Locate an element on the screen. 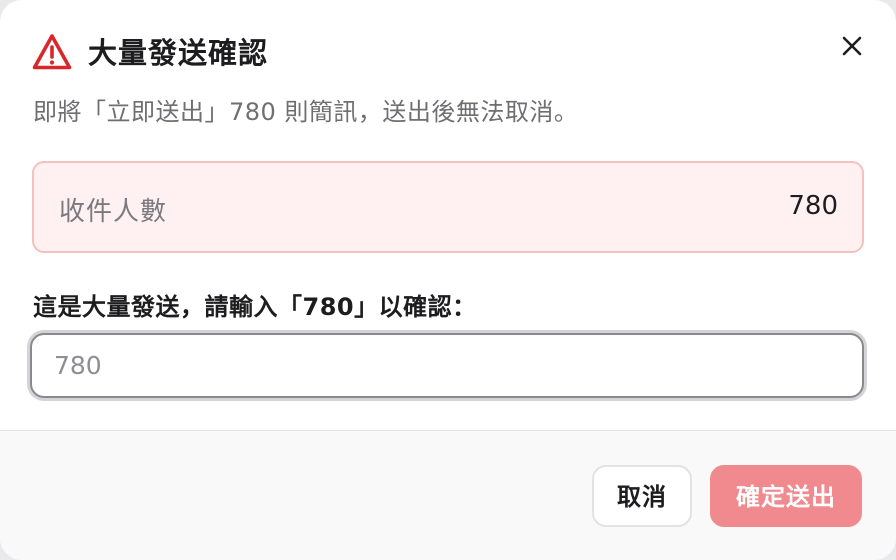 This screenshot has height=560, width=896. recipient-count-label: 收件人數 is located at coordinates (113, 212).